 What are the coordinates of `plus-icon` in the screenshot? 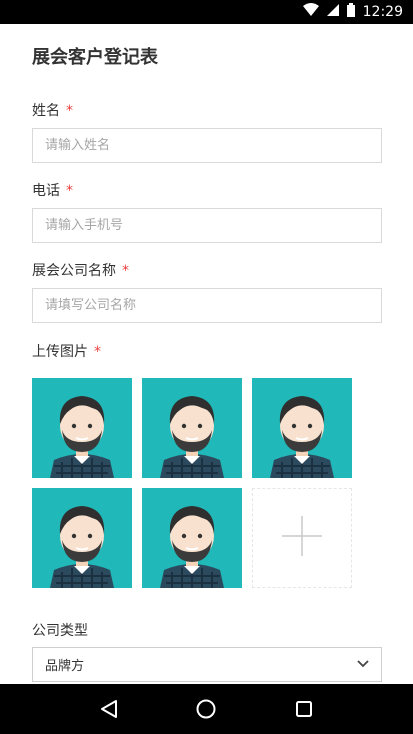 It's located at (302, 538).